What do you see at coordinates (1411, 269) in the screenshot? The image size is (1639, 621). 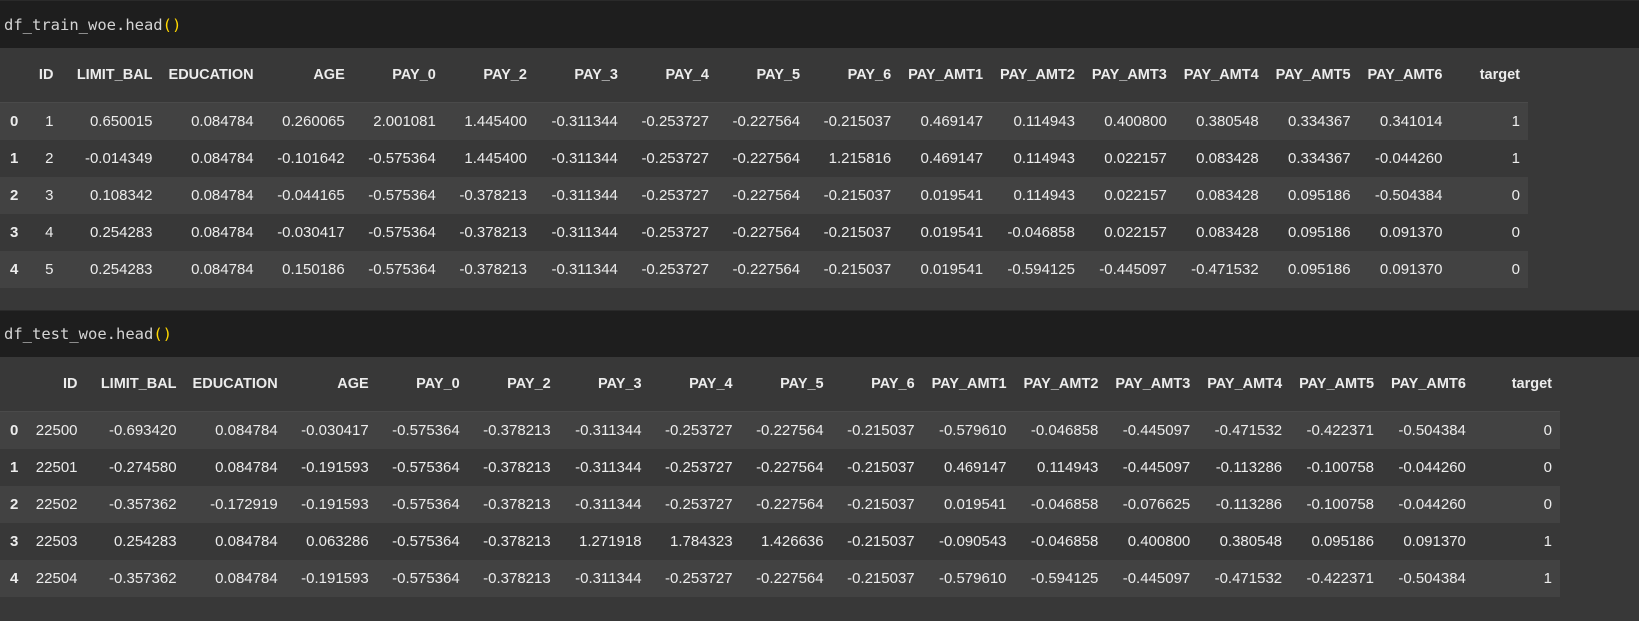 I see `table-cell: 0.091370` at bounding box center [1411, 269].